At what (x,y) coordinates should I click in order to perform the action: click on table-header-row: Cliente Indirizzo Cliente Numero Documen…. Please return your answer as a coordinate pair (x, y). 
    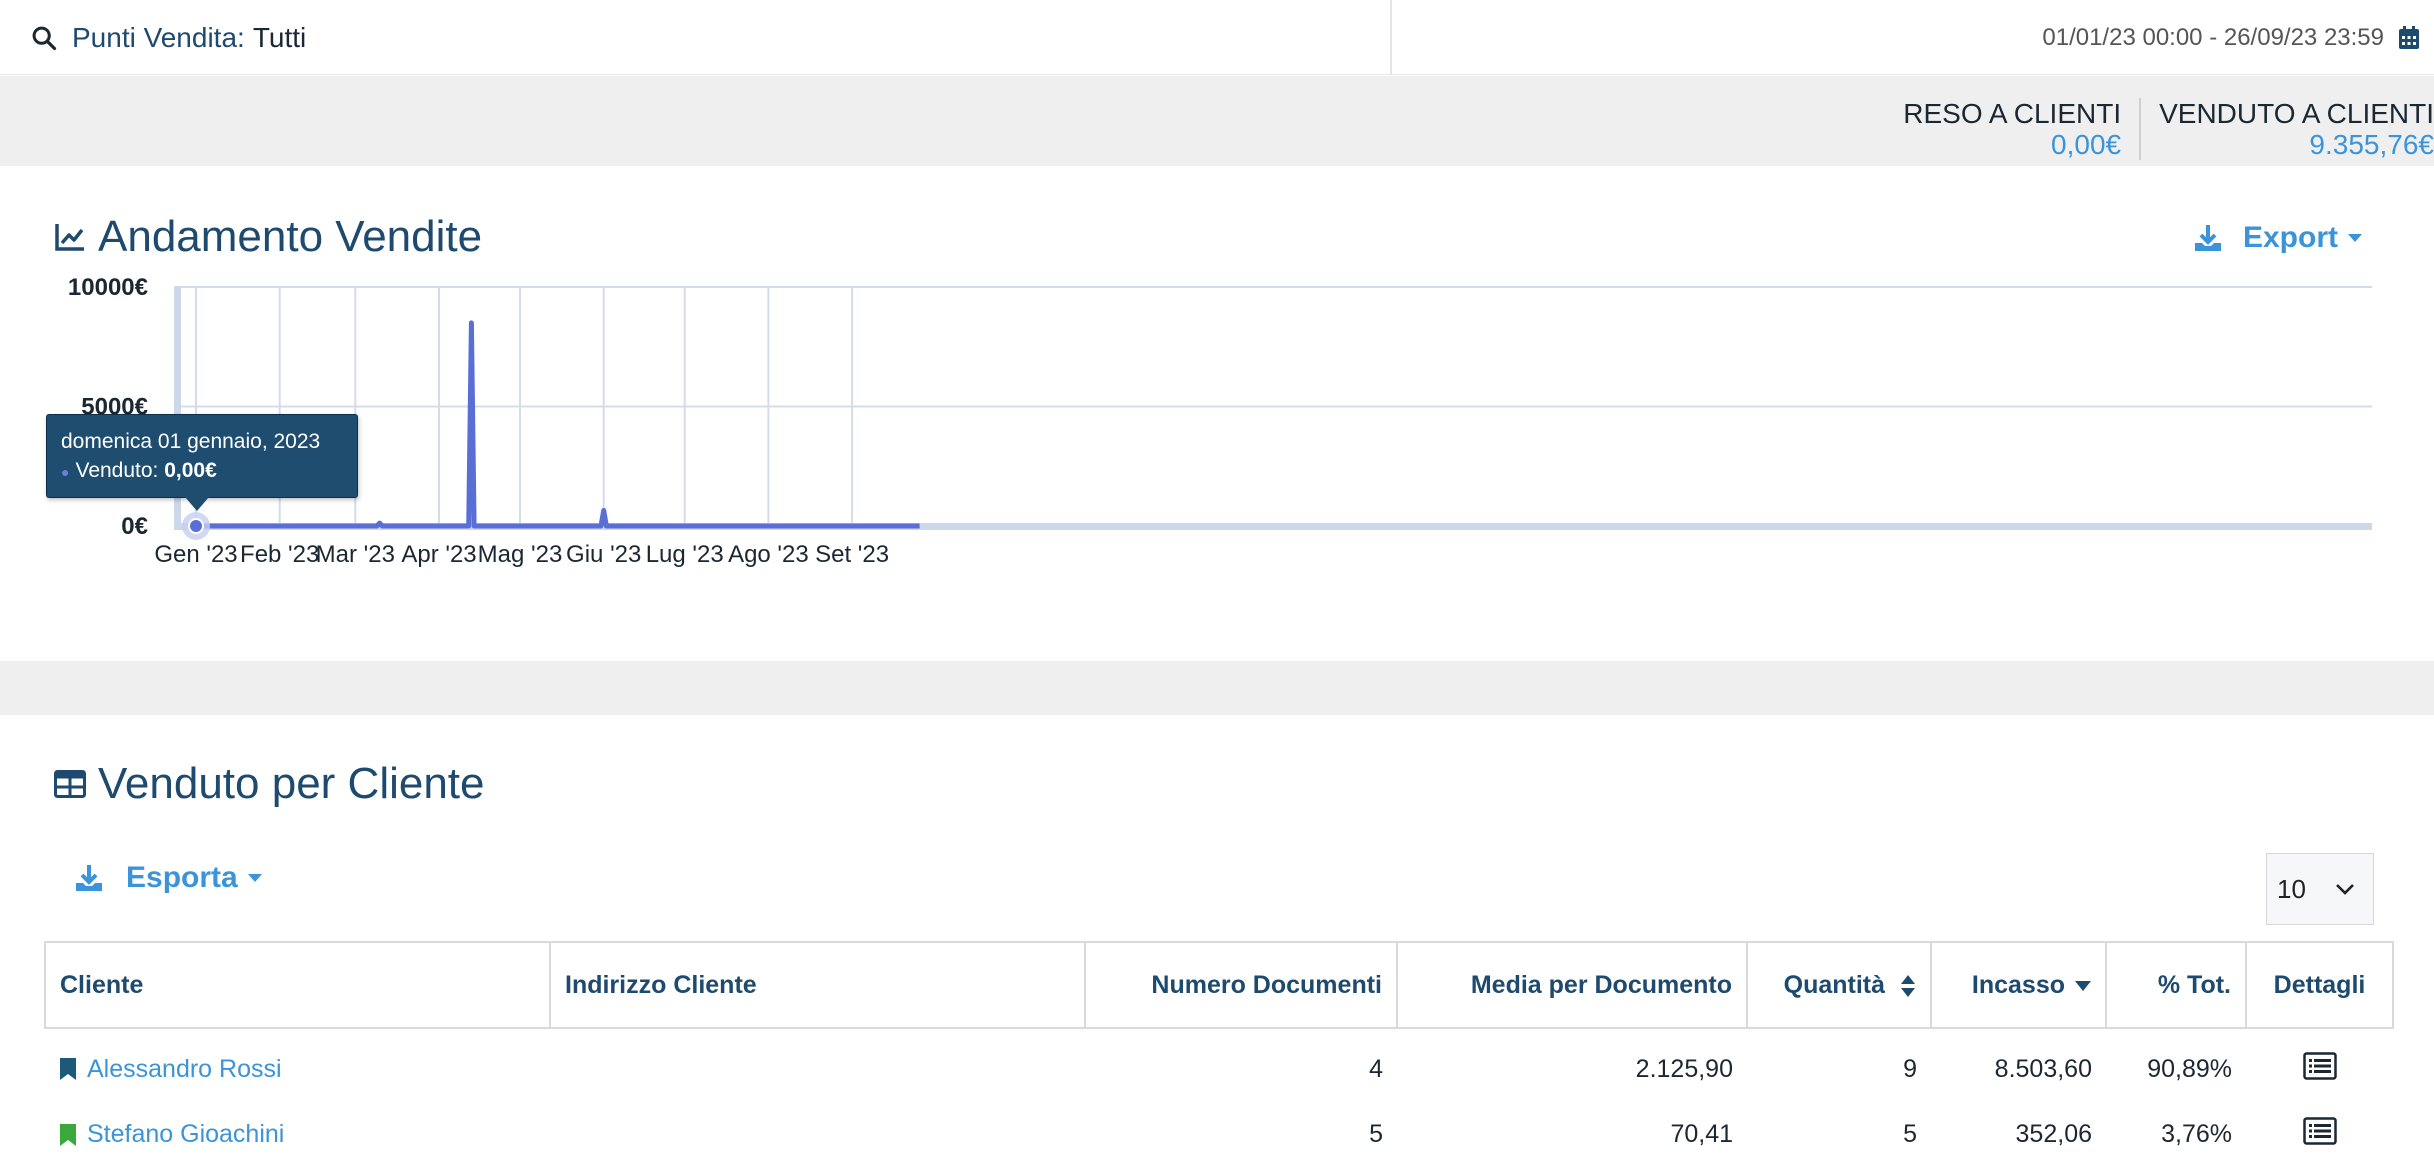
    Looking at the image, I should click on (1219, 985).